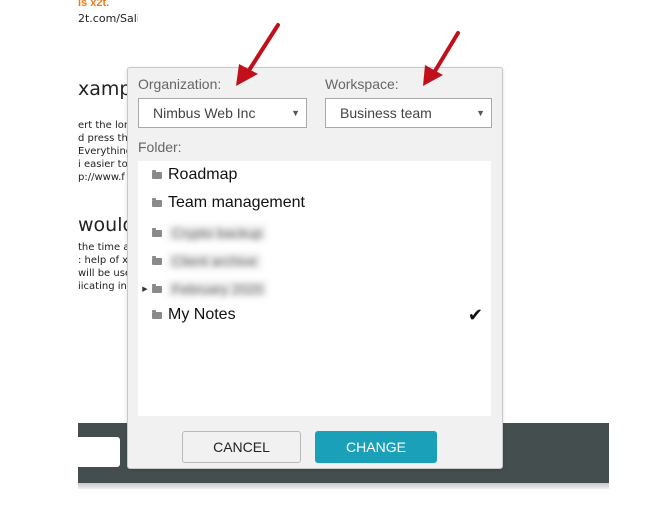 Image resolution: width=653 pixels, height=510 pixels. I want to click on workspace-select: Business team ▼, so click(408, 113).